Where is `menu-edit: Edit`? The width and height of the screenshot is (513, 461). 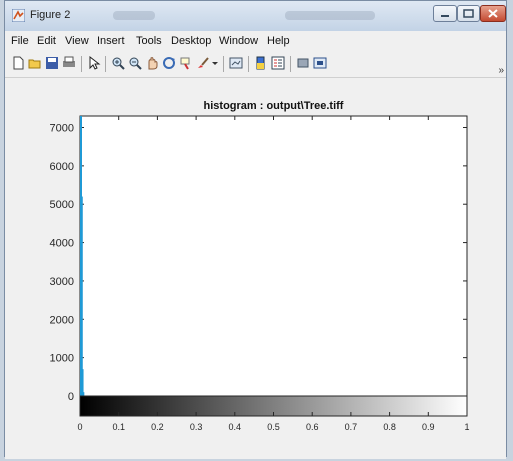 menu-edit: Edit is located at coordinates (46, 41).